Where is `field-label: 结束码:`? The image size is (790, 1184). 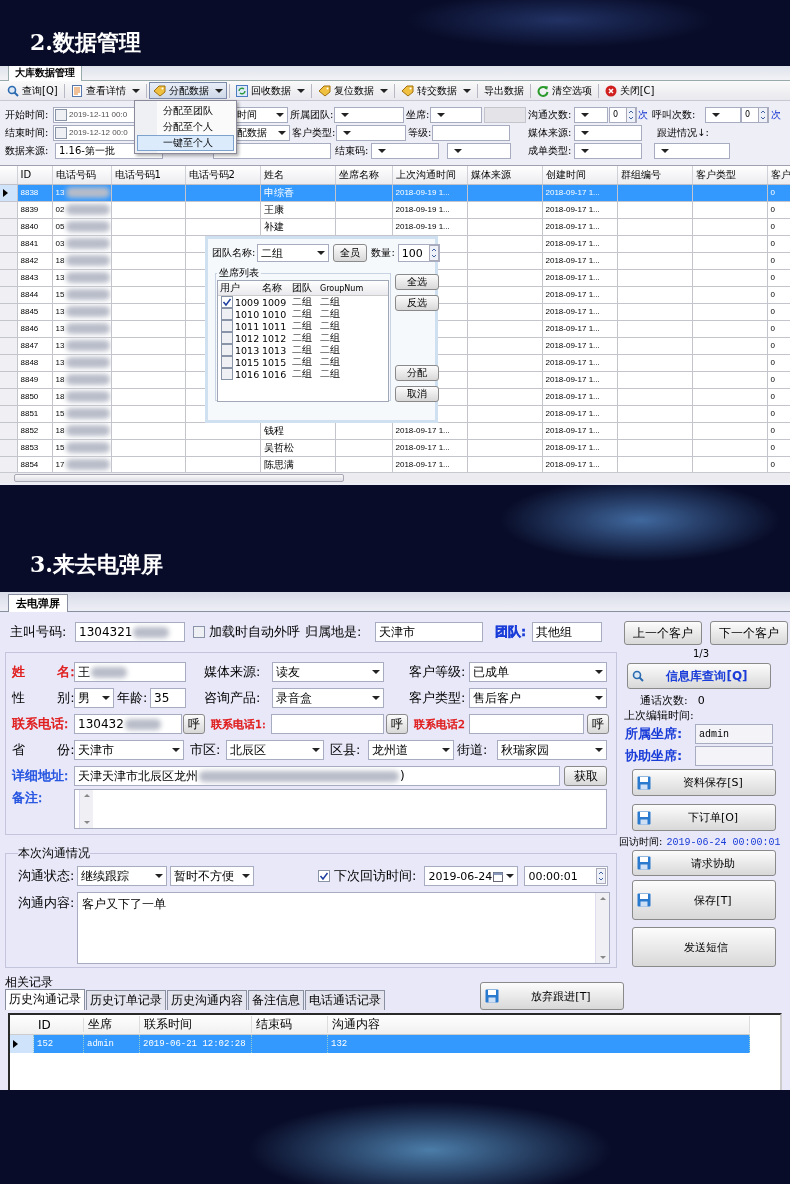 field-label: 结束码: is located at coordinates (352, 150).